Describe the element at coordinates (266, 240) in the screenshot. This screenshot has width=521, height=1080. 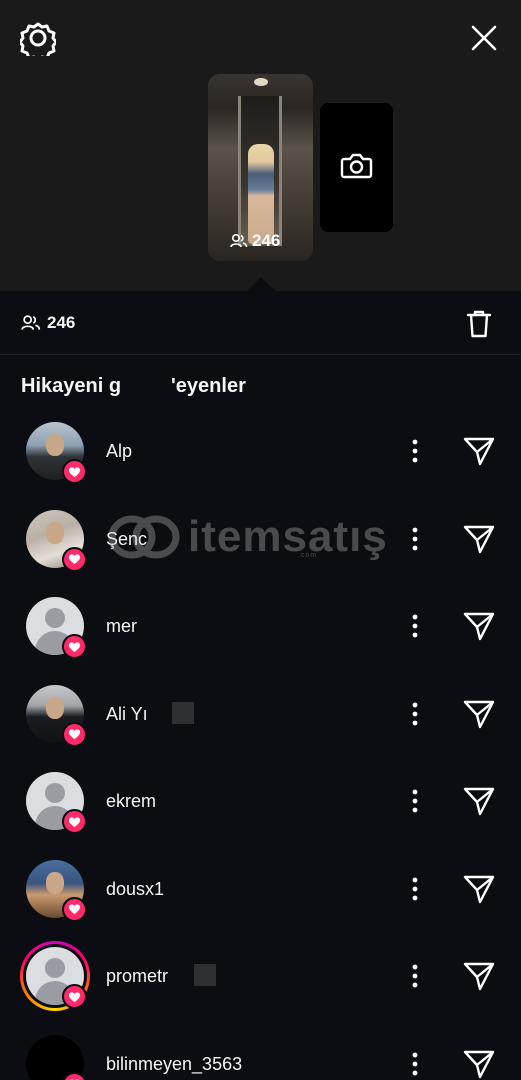
I see `story-views-number: 246` at that location.